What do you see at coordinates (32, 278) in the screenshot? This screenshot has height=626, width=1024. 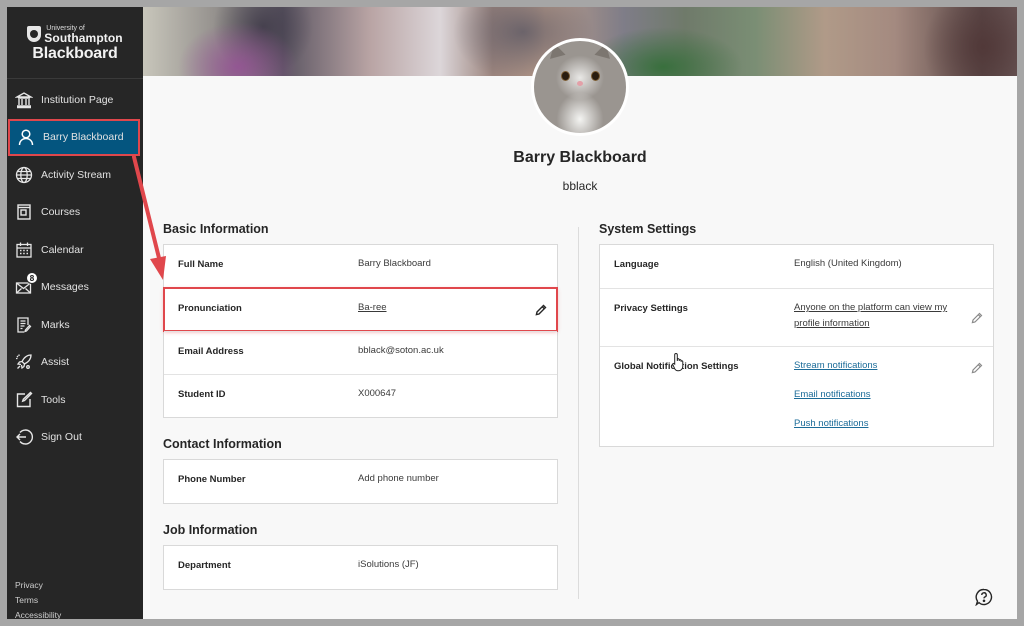 I see `messages-count-badge: 8` at bounding box center [32, 278].